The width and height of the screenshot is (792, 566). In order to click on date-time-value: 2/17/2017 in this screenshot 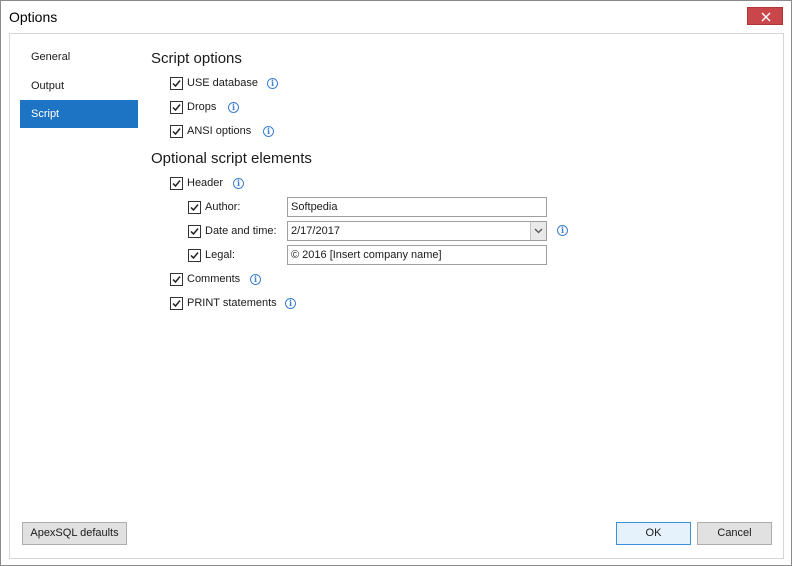, I will do `click(315, 231)`.